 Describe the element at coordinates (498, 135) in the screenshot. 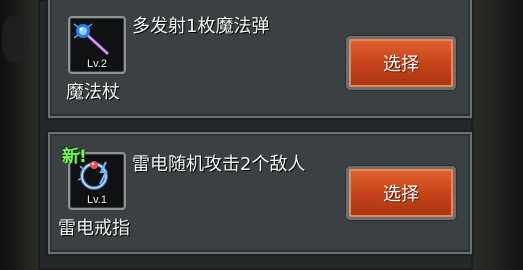

I see `background-right` at that location.